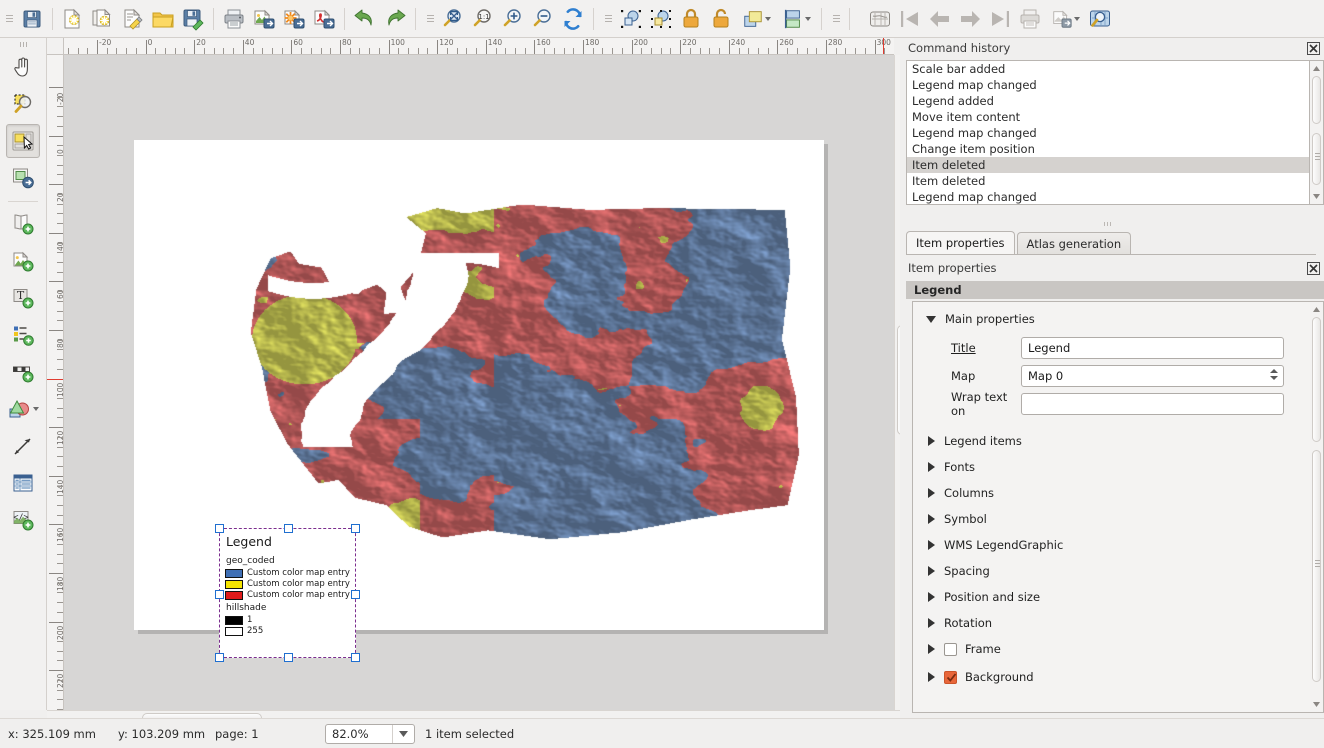 The width and height of the screenshot is (1324, 748). What do you see at coordinates (1107, 223) in the screenshot?
I see `dock-resize-grip` at bounding box center [1107, 223].